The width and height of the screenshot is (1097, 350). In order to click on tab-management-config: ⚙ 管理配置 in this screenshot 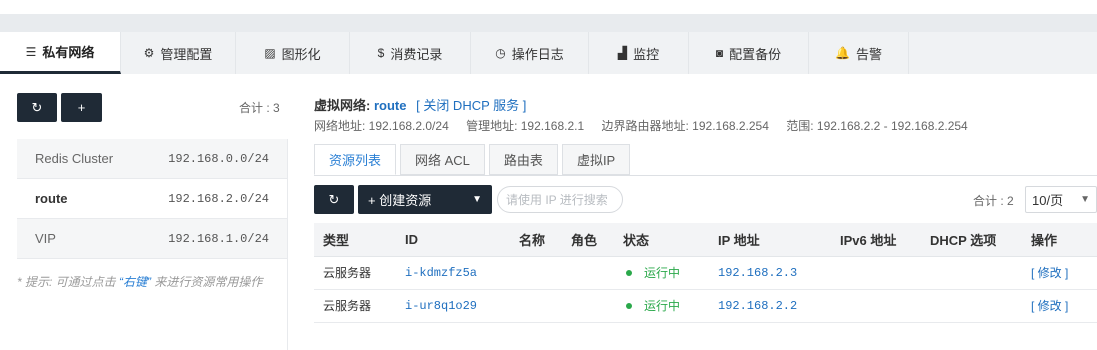, I will do `click(178, 53)`.